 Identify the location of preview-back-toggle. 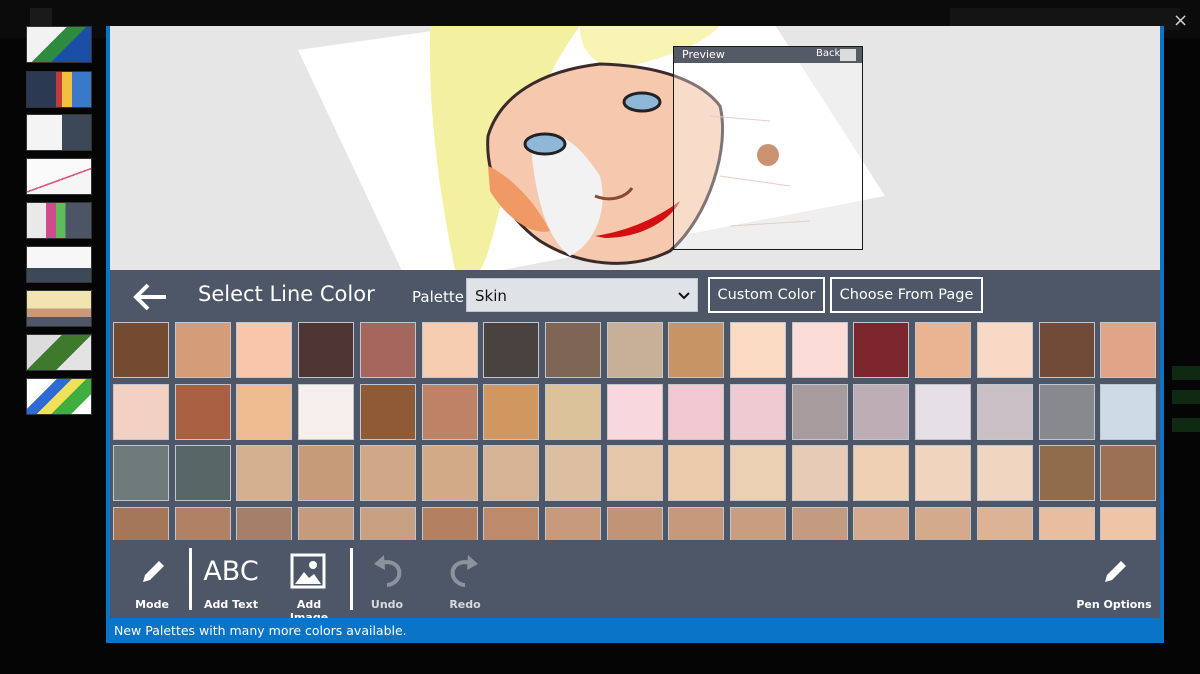
(848, 55).